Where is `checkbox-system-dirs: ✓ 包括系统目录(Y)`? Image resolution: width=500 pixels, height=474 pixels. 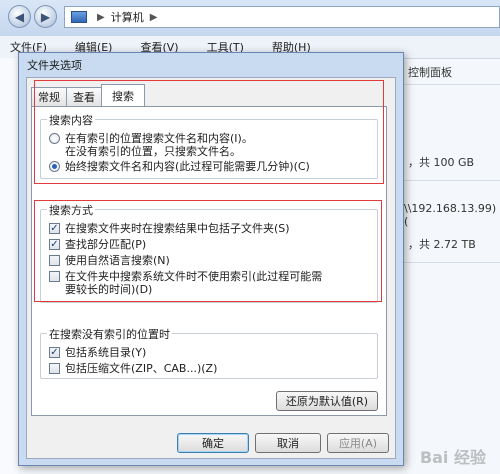 checkbox-system-dirs: ✓ 包括系统目录(Y) is located at coordinates (97, 352).